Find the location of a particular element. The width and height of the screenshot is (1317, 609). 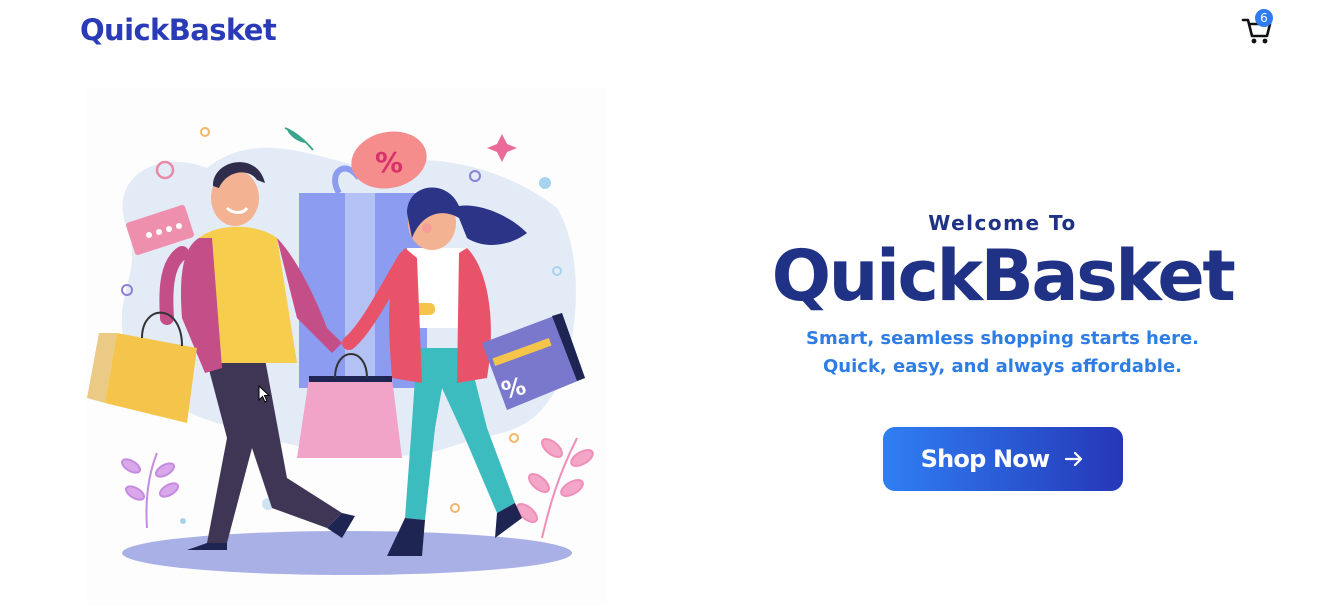

mouse-cursor-icon is located at coordinates (264, 394).